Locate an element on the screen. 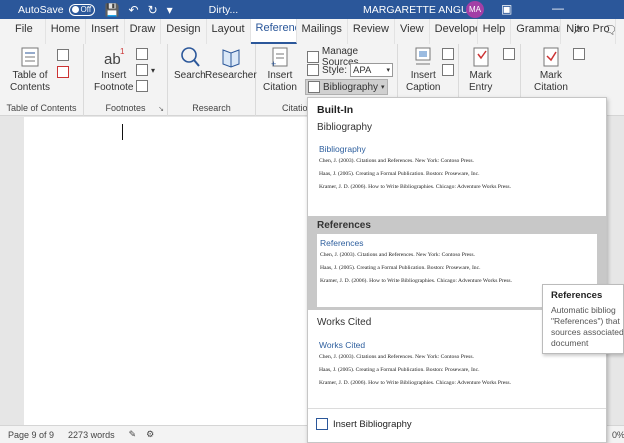 Image resolution: width=624 pixels, height=443 pixels. group-label-footnotes: Footnotes is located at coordinates (125, 108).